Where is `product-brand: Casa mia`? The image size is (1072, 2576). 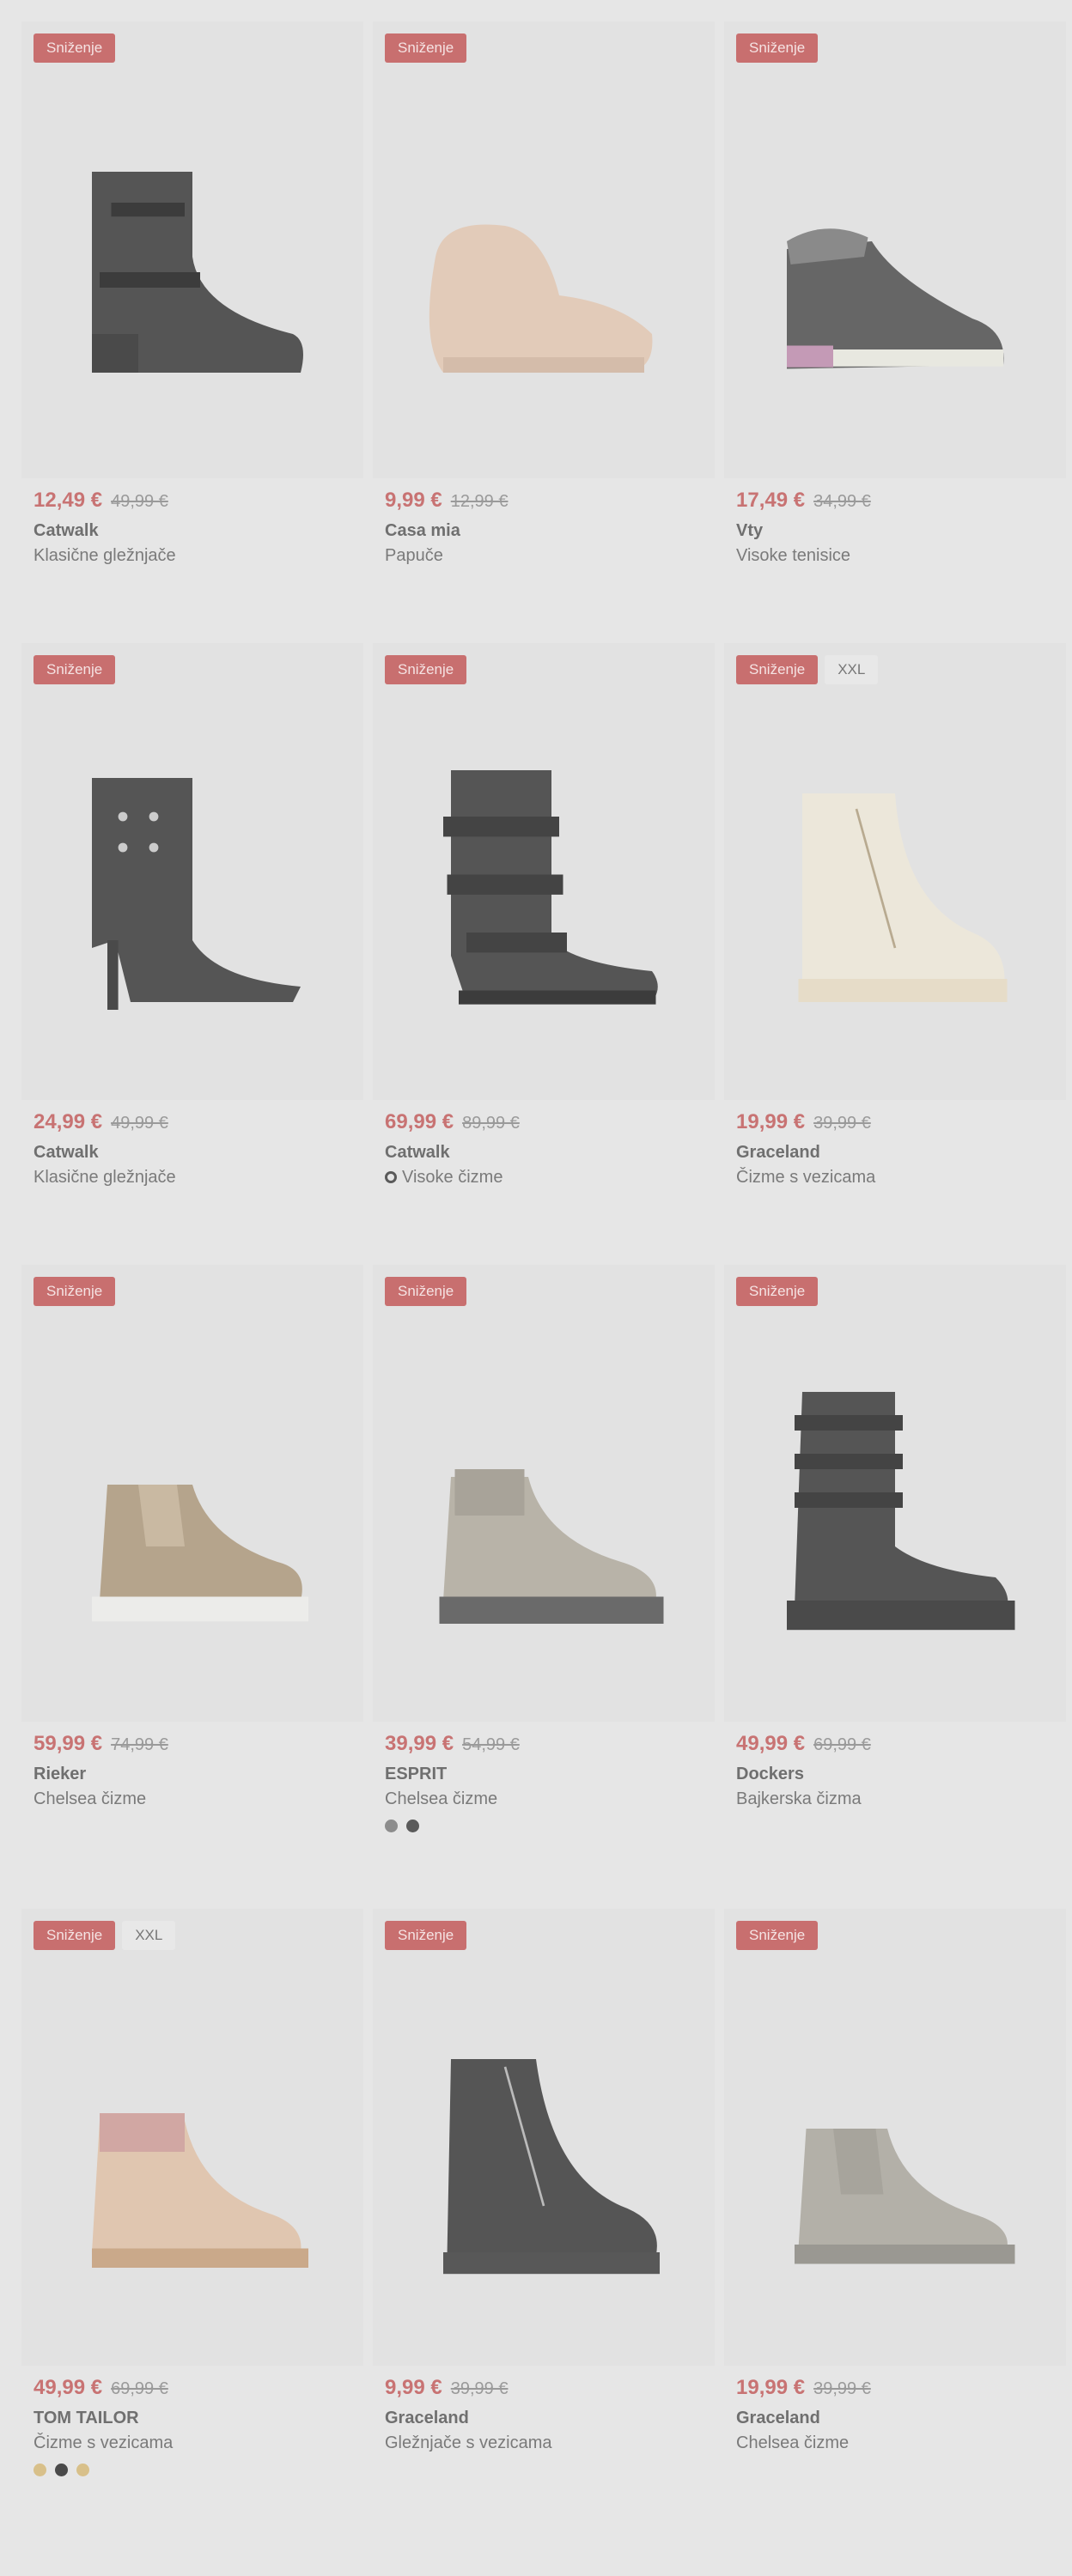
product-brand: Casa mia is located at coordinates (544, 532).